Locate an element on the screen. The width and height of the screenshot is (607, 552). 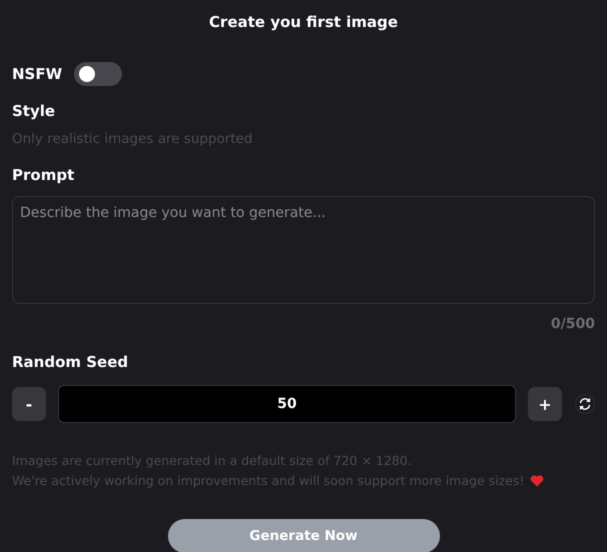
increment-button: + is located at coordinates (545, 404).